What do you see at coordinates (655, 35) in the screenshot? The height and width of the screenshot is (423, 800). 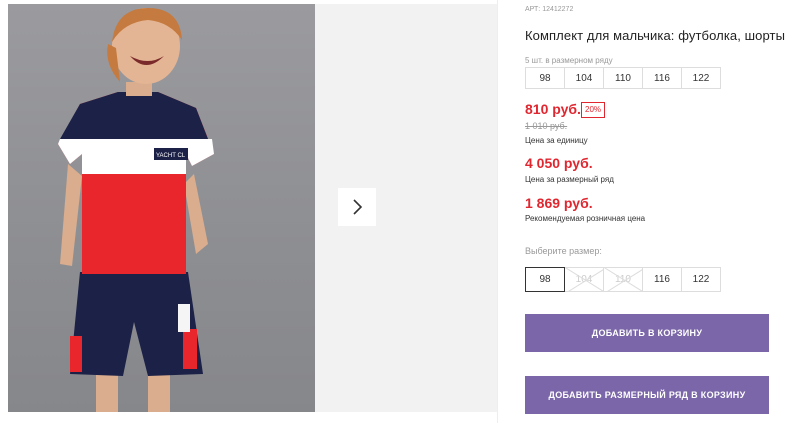 I see `product-title: Комплект для мальчика: футболка, шорты` at bounding box center [655, 35].